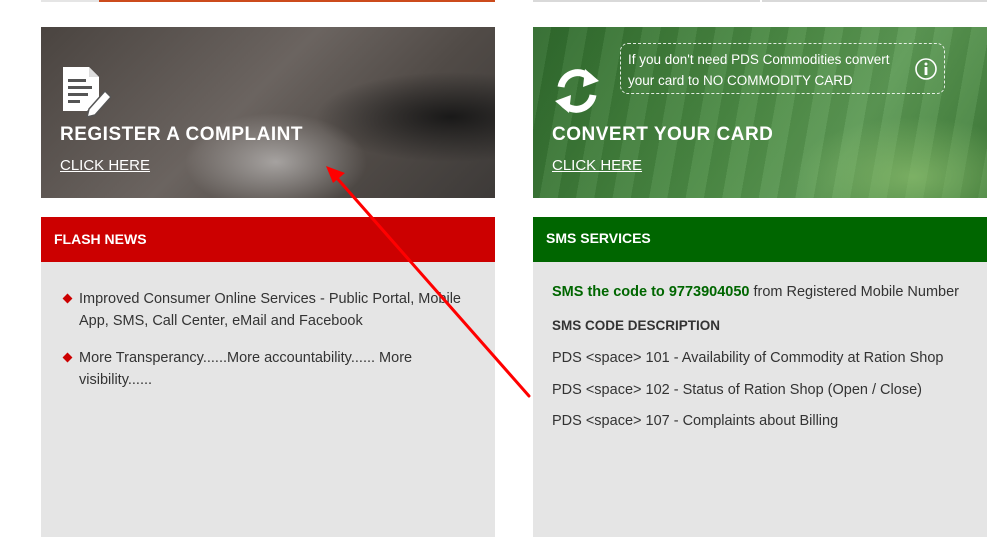 This screenshot has width=994, height=548. I want to click on top-strip-left, so click(268, 1).